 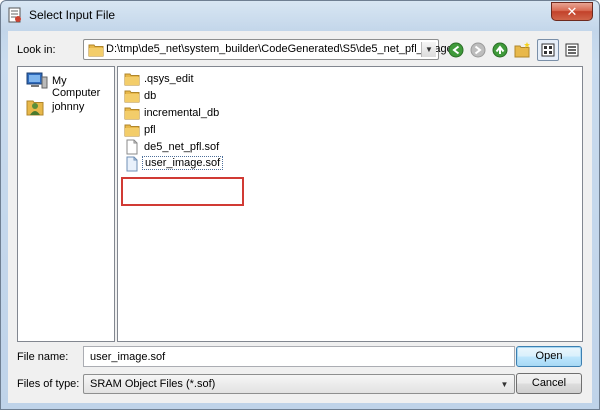 I want to click on new-folder-icon, so click(x=522, y=50).